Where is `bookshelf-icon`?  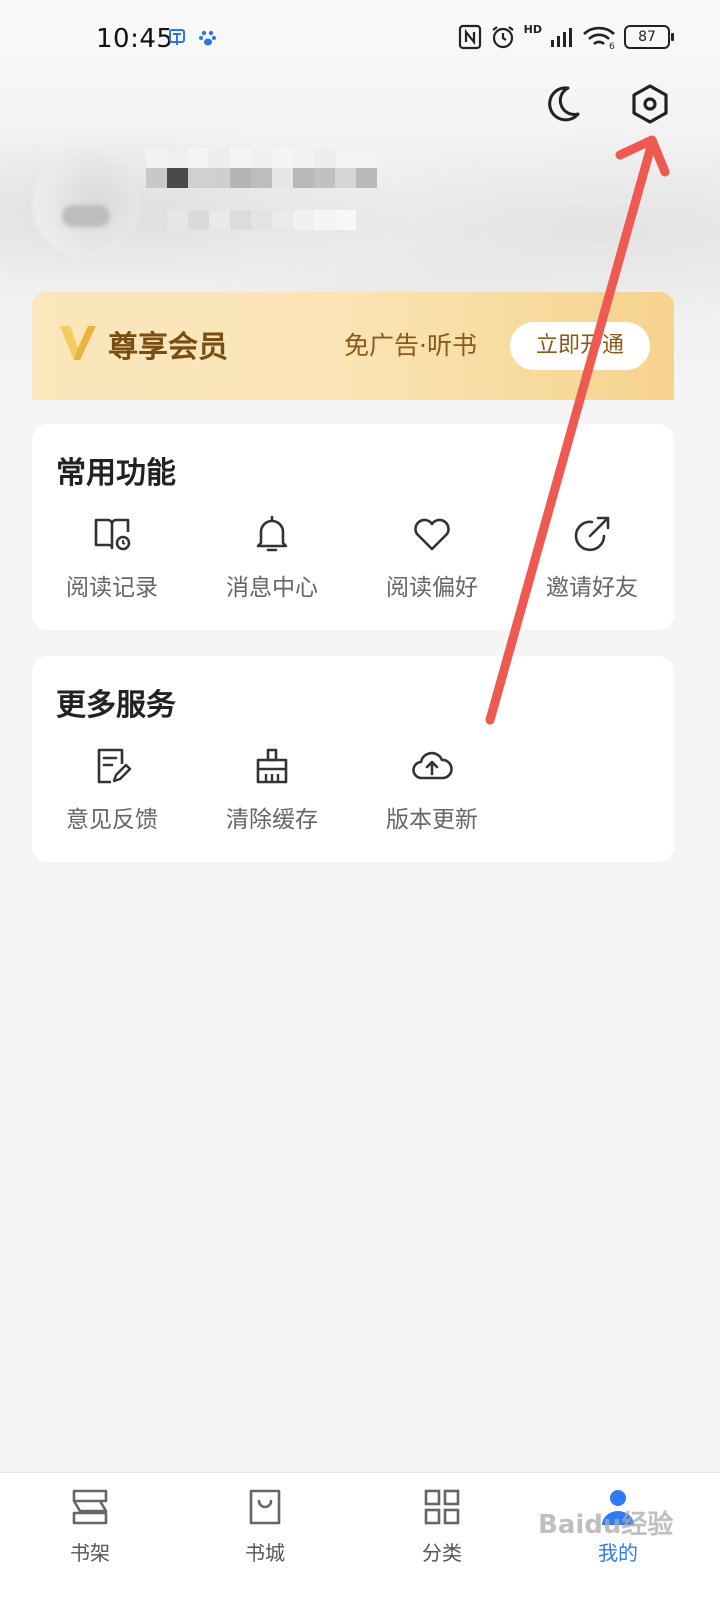
bookshelf-icon is located at coordinates (90, 1507).